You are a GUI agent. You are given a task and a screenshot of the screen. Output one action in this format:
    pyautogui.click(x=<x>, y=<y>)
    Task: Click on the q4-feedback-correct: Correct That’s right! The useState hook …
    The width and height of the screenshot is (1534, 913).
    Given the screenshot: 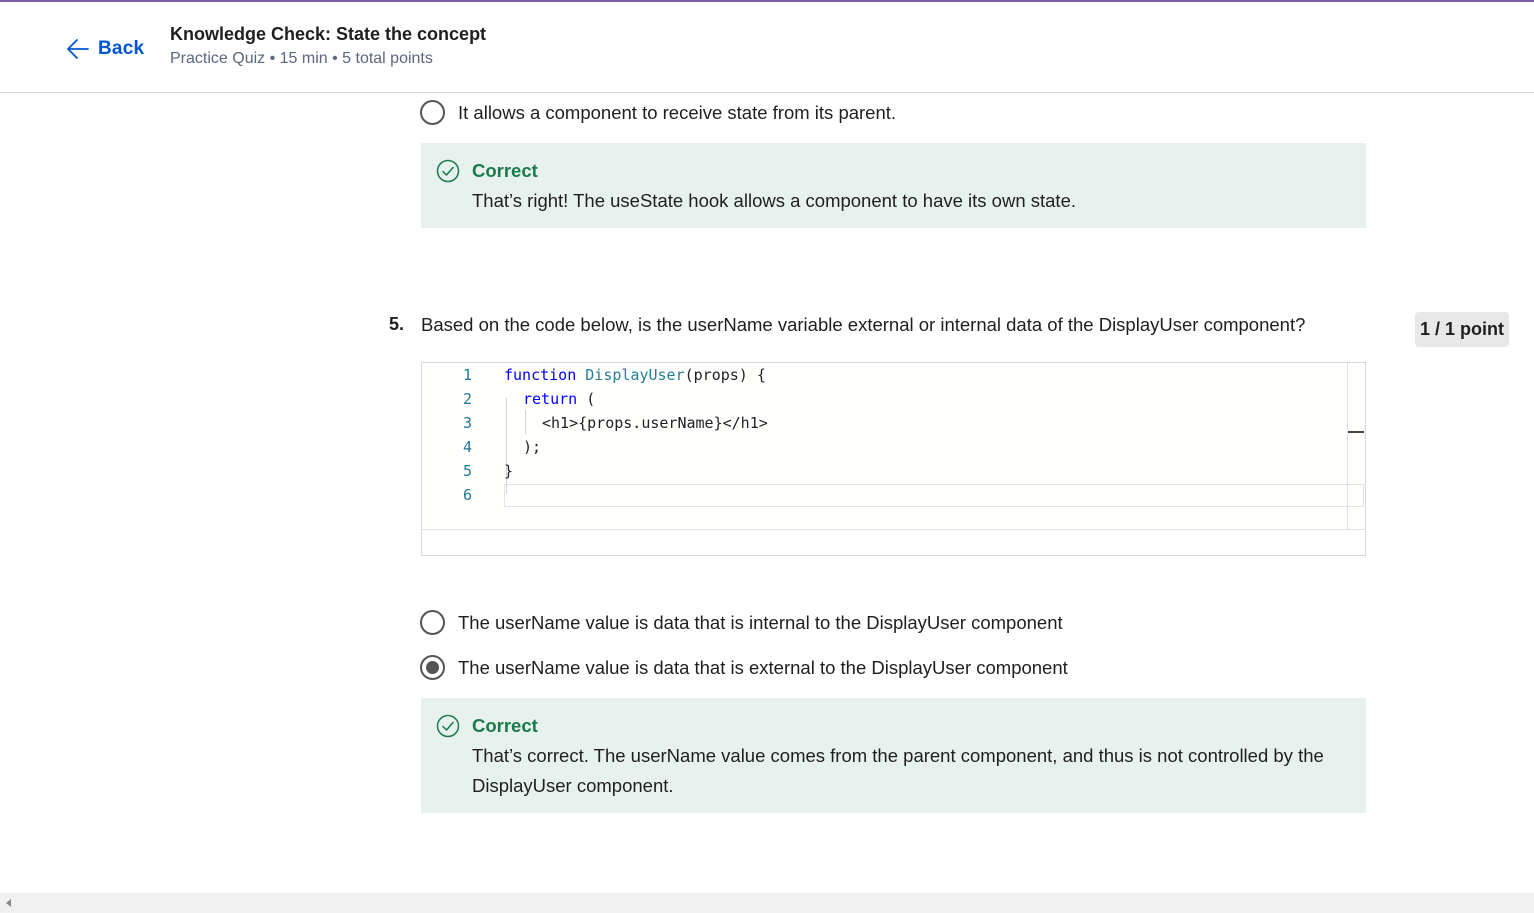 What is the action you would take?
    pyautogui.click(x=893, y=185)
    